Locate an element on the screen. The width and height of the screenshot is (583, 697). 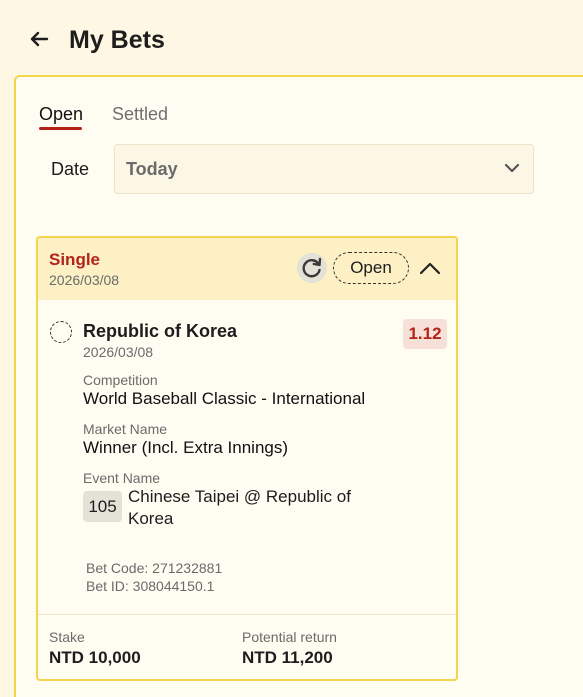
event-label: Event Name is located at coordinates (122, 478).